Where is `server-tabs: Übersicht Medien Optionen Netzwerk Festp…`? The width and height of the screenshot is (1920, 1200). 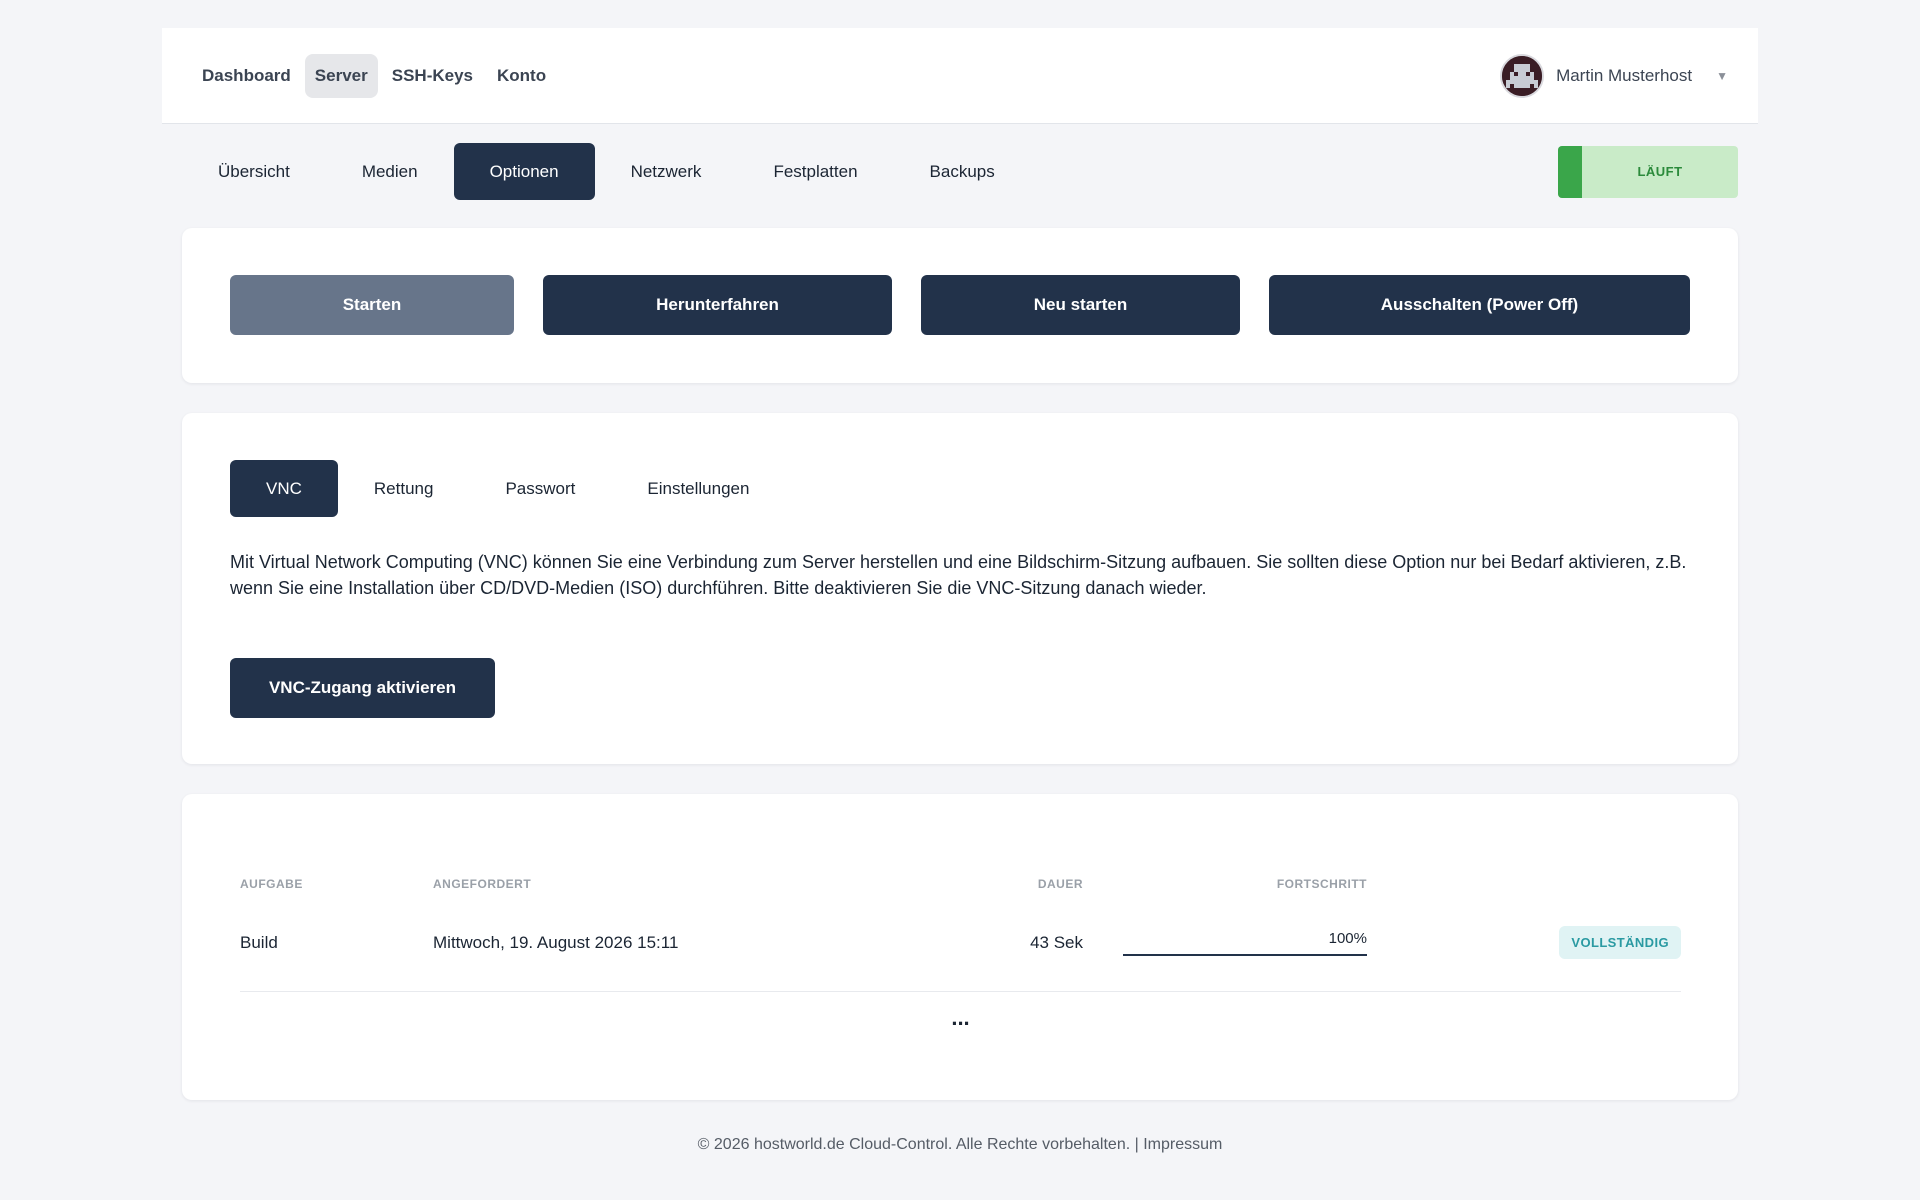
server-tabs: Übersicht Medien Optionen Netzwerk Festp… is located at coordinates (606, 171).